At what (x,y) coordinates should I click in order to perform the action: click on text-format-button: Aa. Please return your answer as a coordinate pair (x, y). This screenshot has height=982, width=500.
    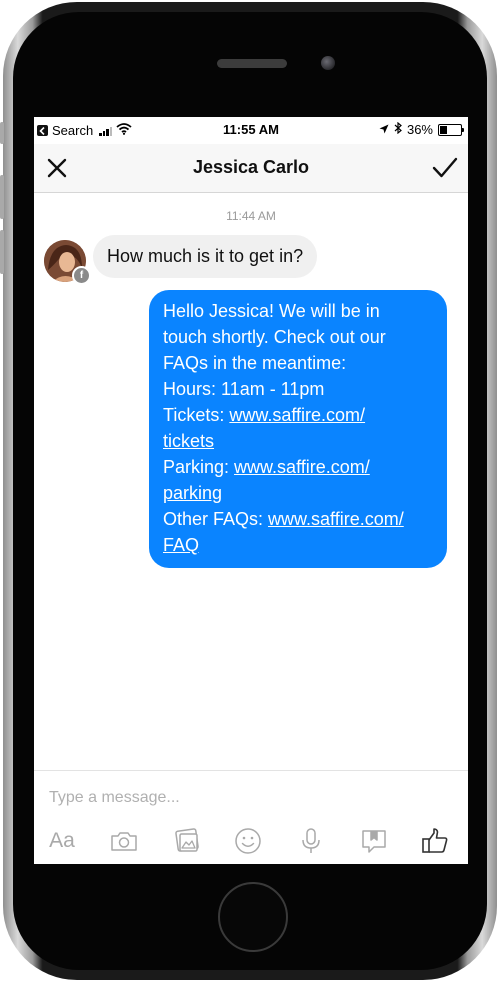
    Looking at the image, I should click on (62, 841).